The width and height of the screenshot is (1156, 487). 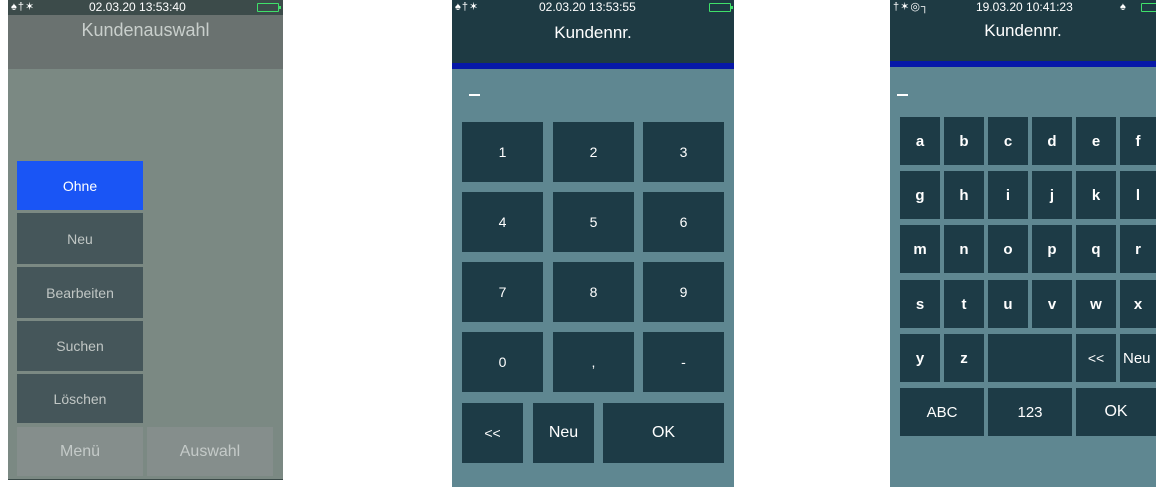 I want to click on title-bar: Kundenauswahl, so click(x=145, y=42).